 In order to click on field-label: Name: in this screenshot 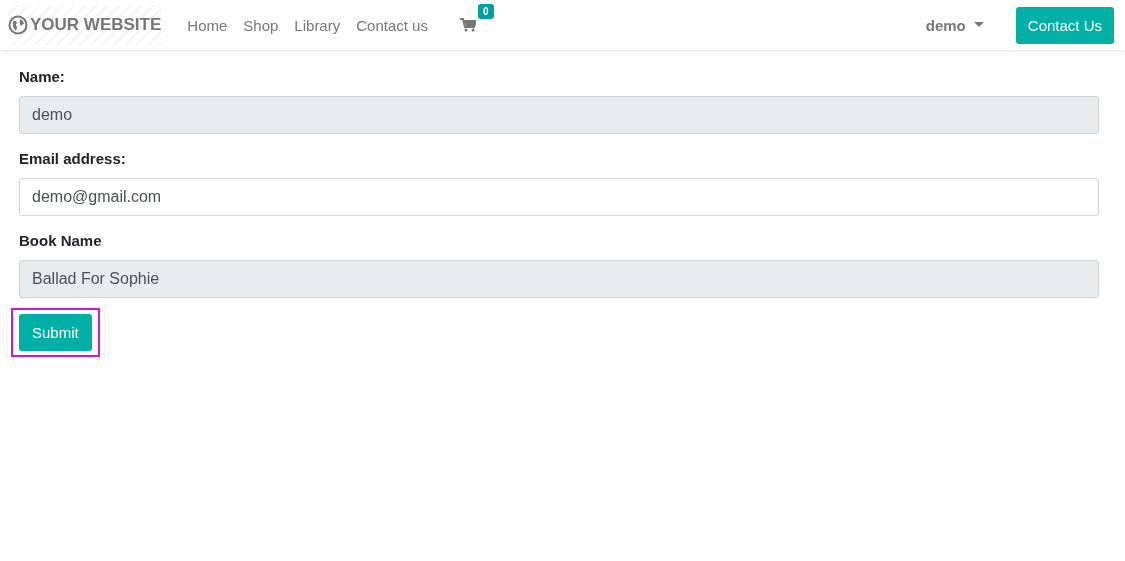, I will do `click(42, 76)`.